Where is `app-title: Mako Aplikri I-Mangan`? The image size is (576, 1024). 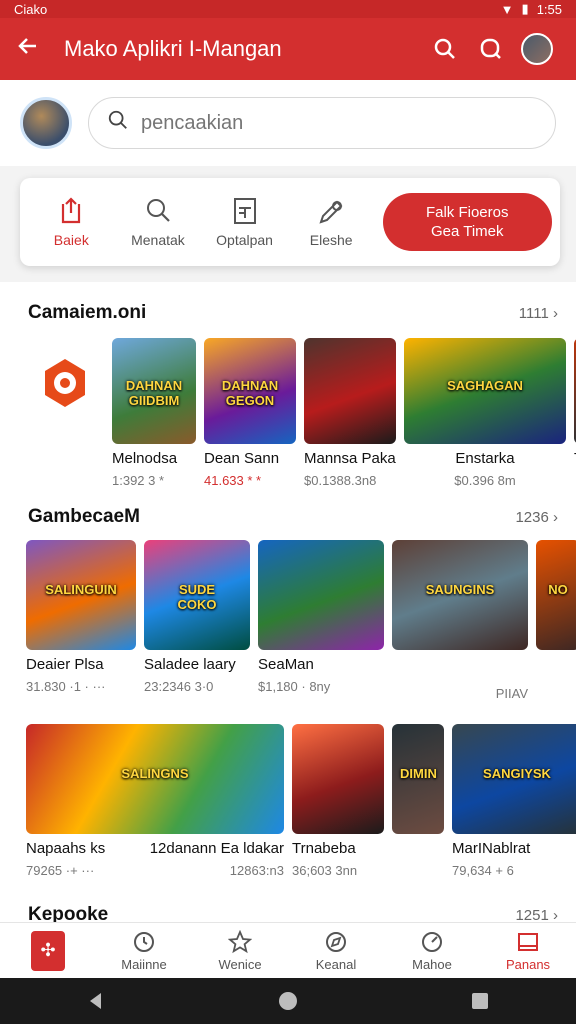 app-title: Mako Aplikri I-Mangan is located at coordinates (173, 48).